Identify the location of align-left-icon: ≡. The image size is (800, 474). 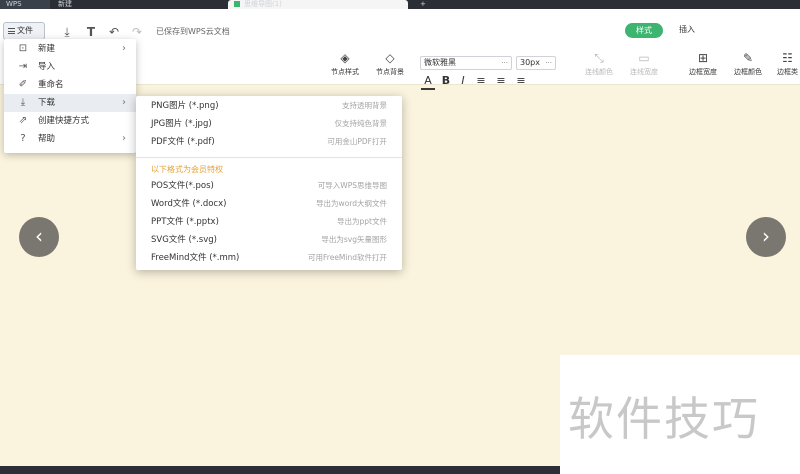
(481, 81).